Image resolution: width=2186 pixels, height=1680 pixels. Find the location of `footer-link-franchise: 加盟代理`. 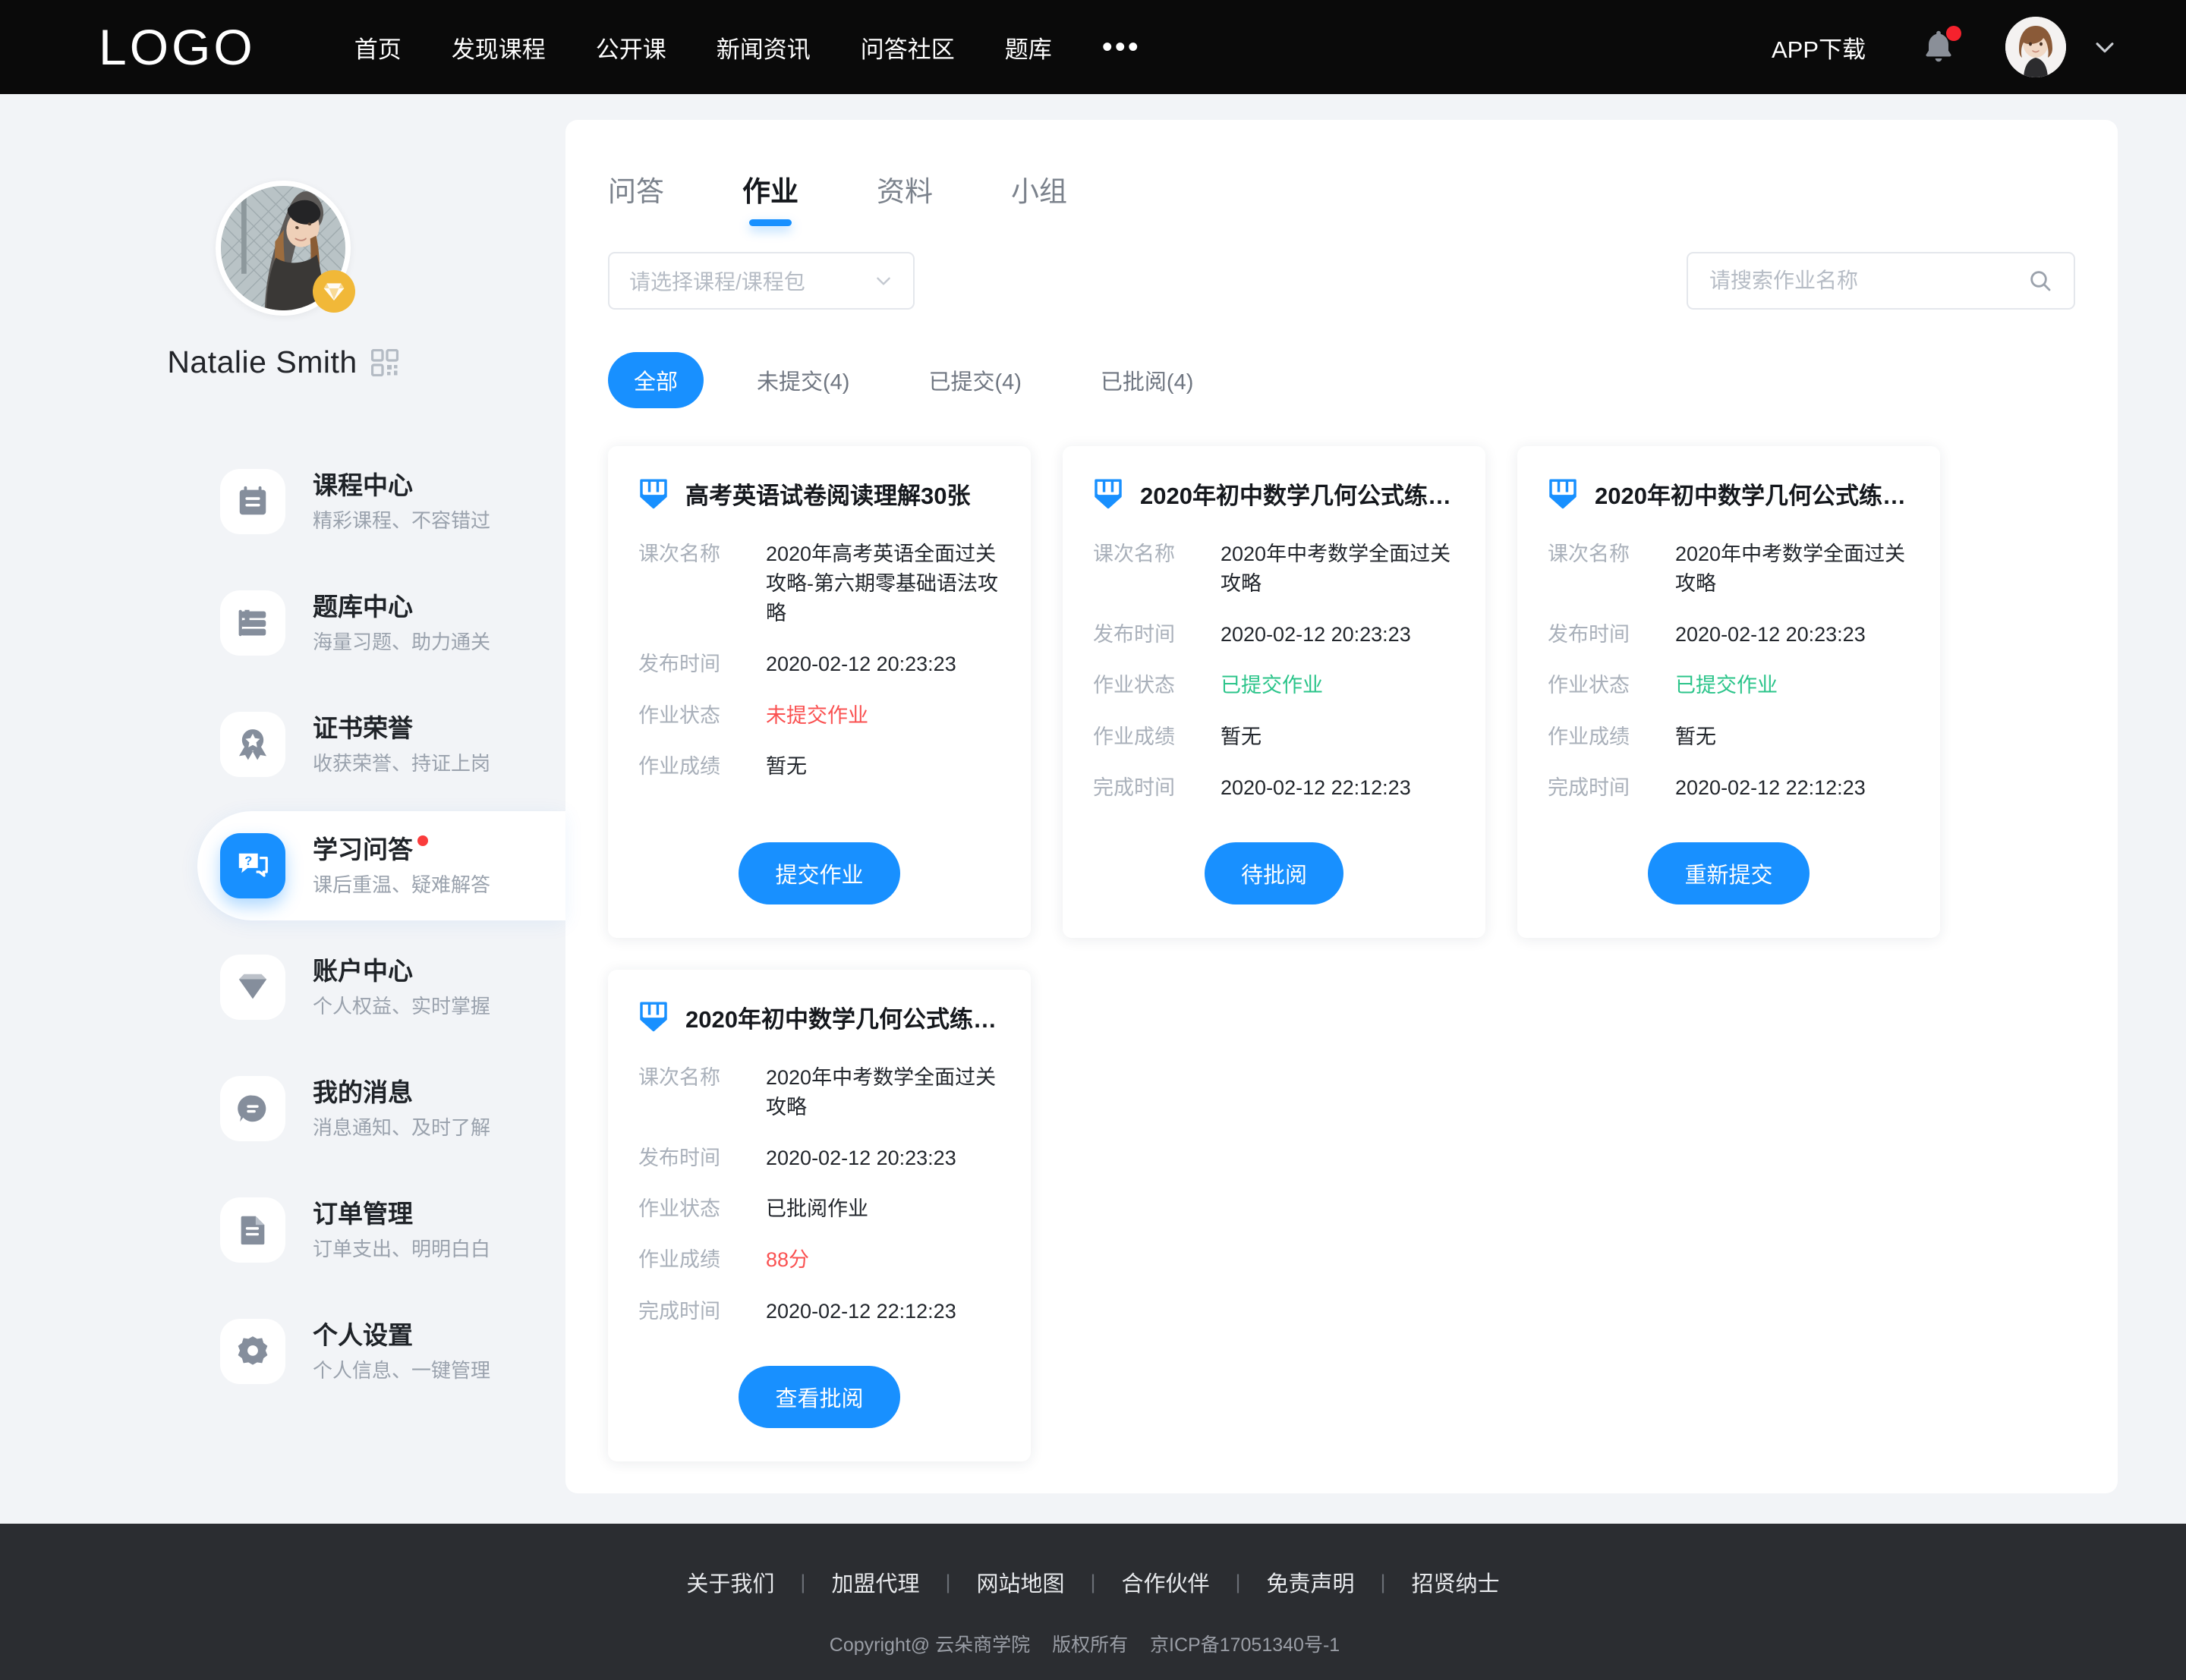

footer-link-franchise: 加盟代理 is located at coordinates (875, 1582).